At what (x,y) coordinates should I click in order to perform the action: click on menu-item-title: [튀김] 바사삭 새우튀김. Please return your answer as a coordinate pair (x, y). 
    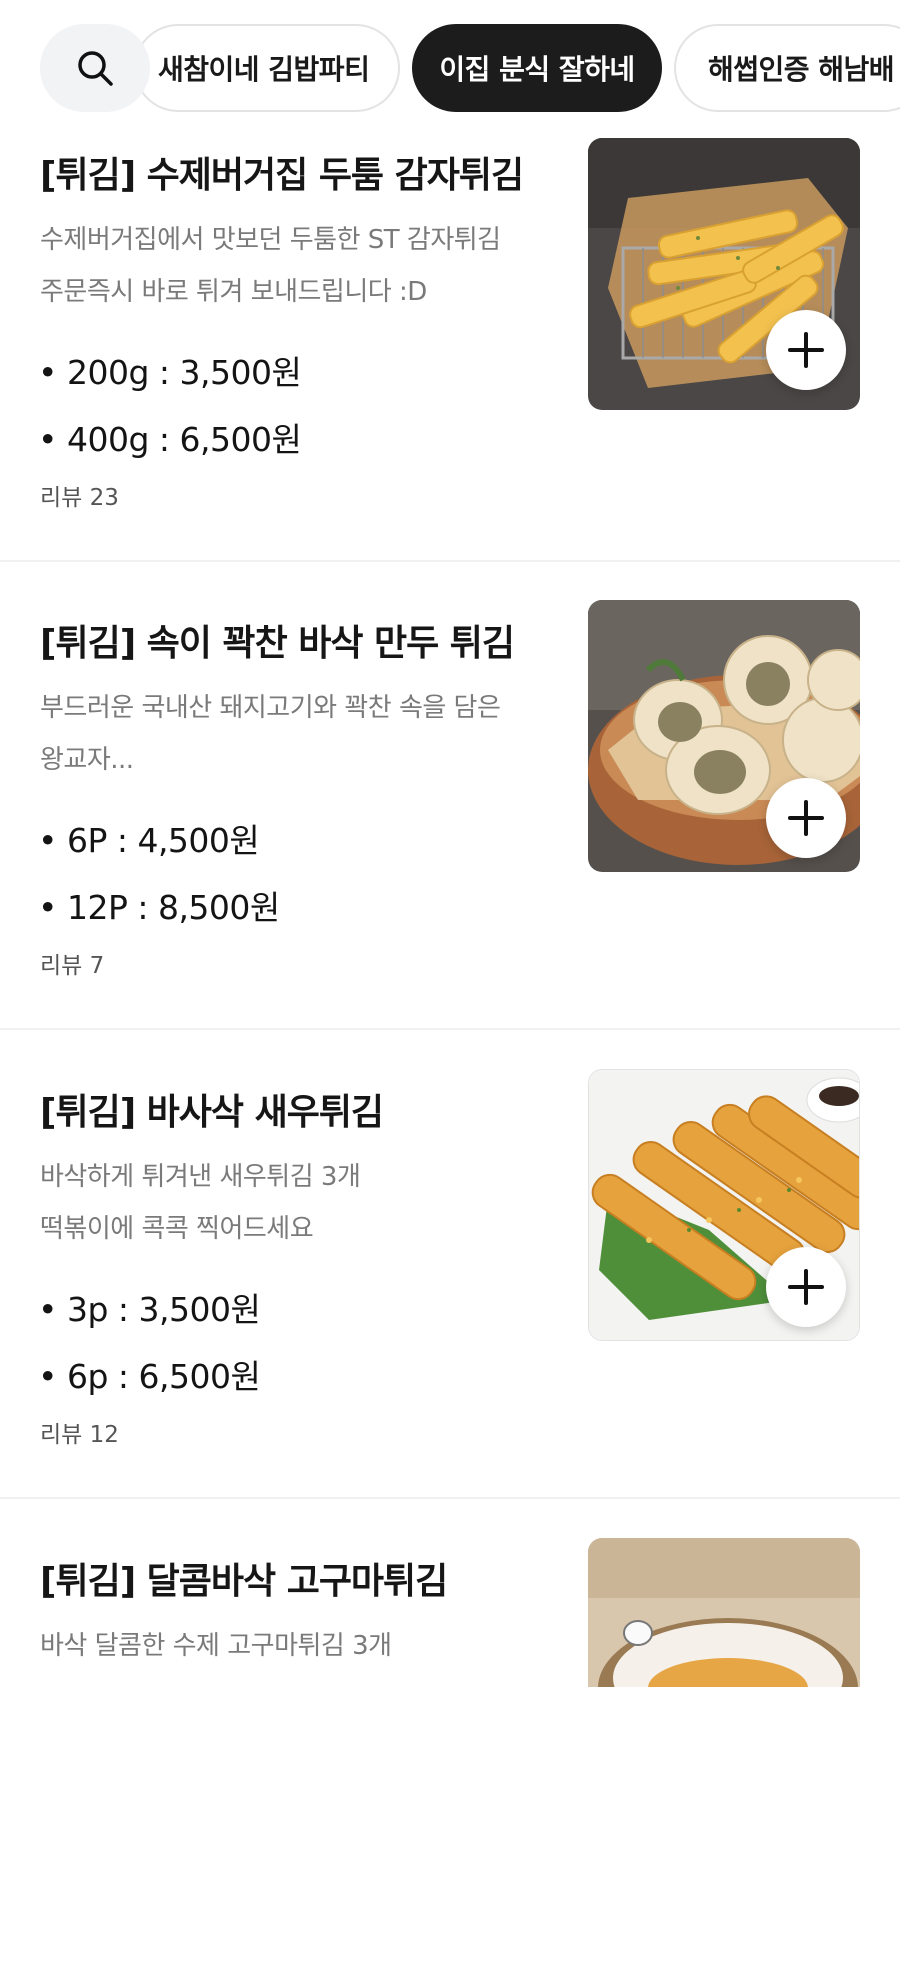
    Looking at the image, I should click on (212, 1112).